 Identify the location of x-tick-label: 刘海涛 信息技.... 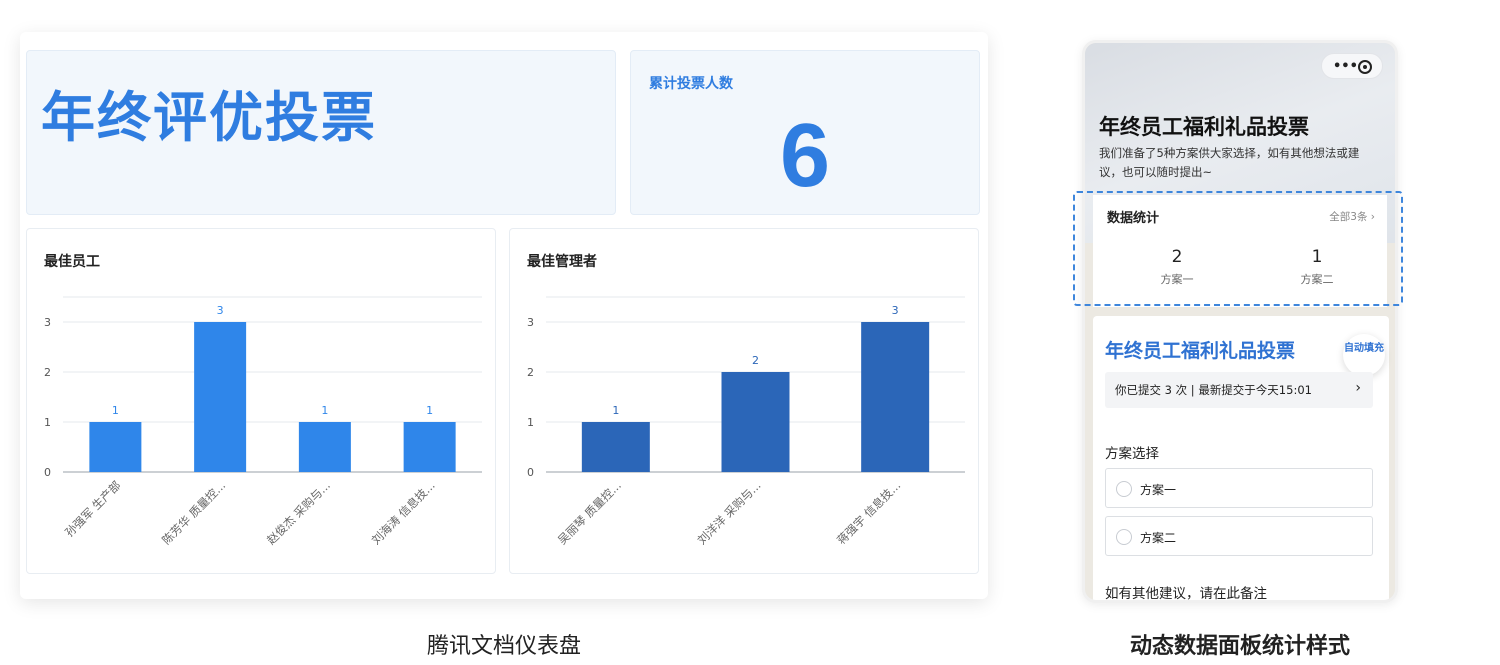
(403, 512).